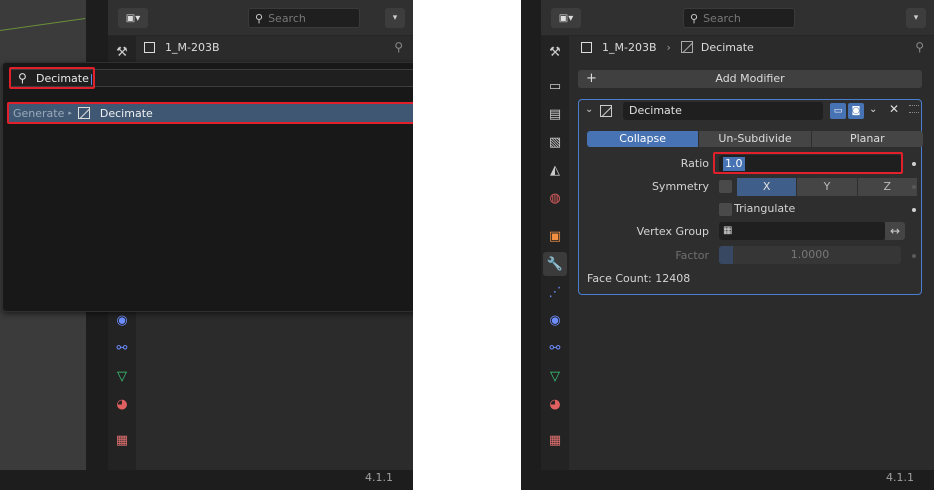 The image size is (934, 490). I want to click on add-modifier-button: + Add Modifier, so click(750, 79).